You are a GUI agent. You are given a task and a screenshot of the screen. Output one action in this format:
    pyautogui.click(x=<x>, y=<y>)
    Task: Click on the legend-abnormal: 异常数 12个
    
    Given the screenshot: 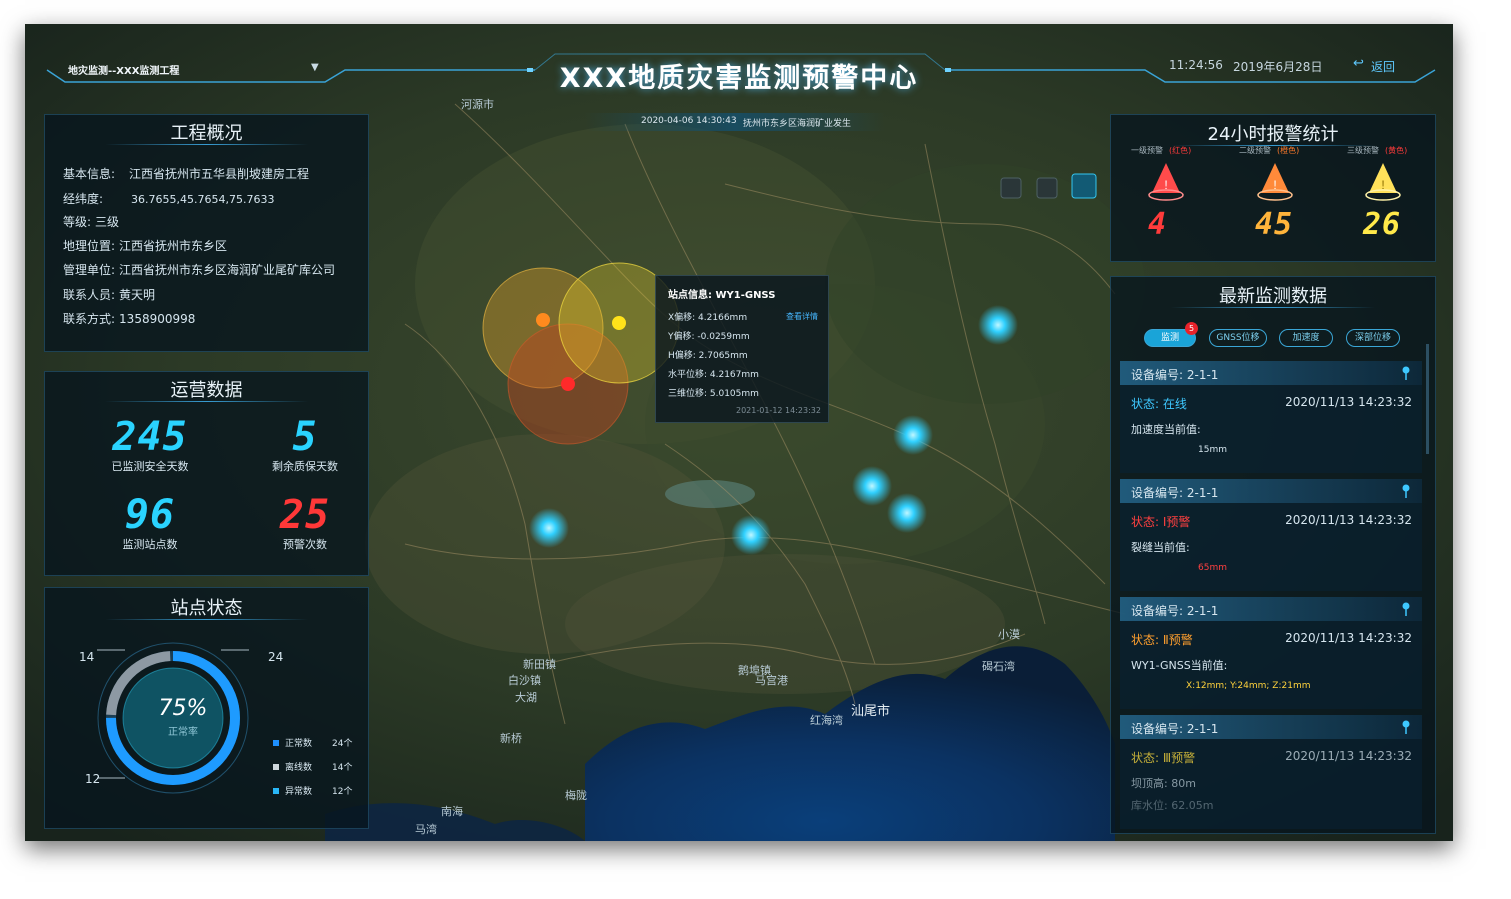 What is the action you would take?
    pyautogui.click(x=312, y=790)
    